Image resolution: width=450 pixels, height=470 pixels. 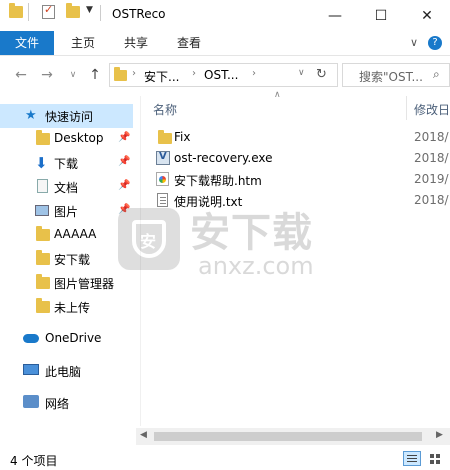 What do you see at coordinates (136, 43) in the screenshot?
I see `tab-share: 共享` at bounding box center [136, 43].